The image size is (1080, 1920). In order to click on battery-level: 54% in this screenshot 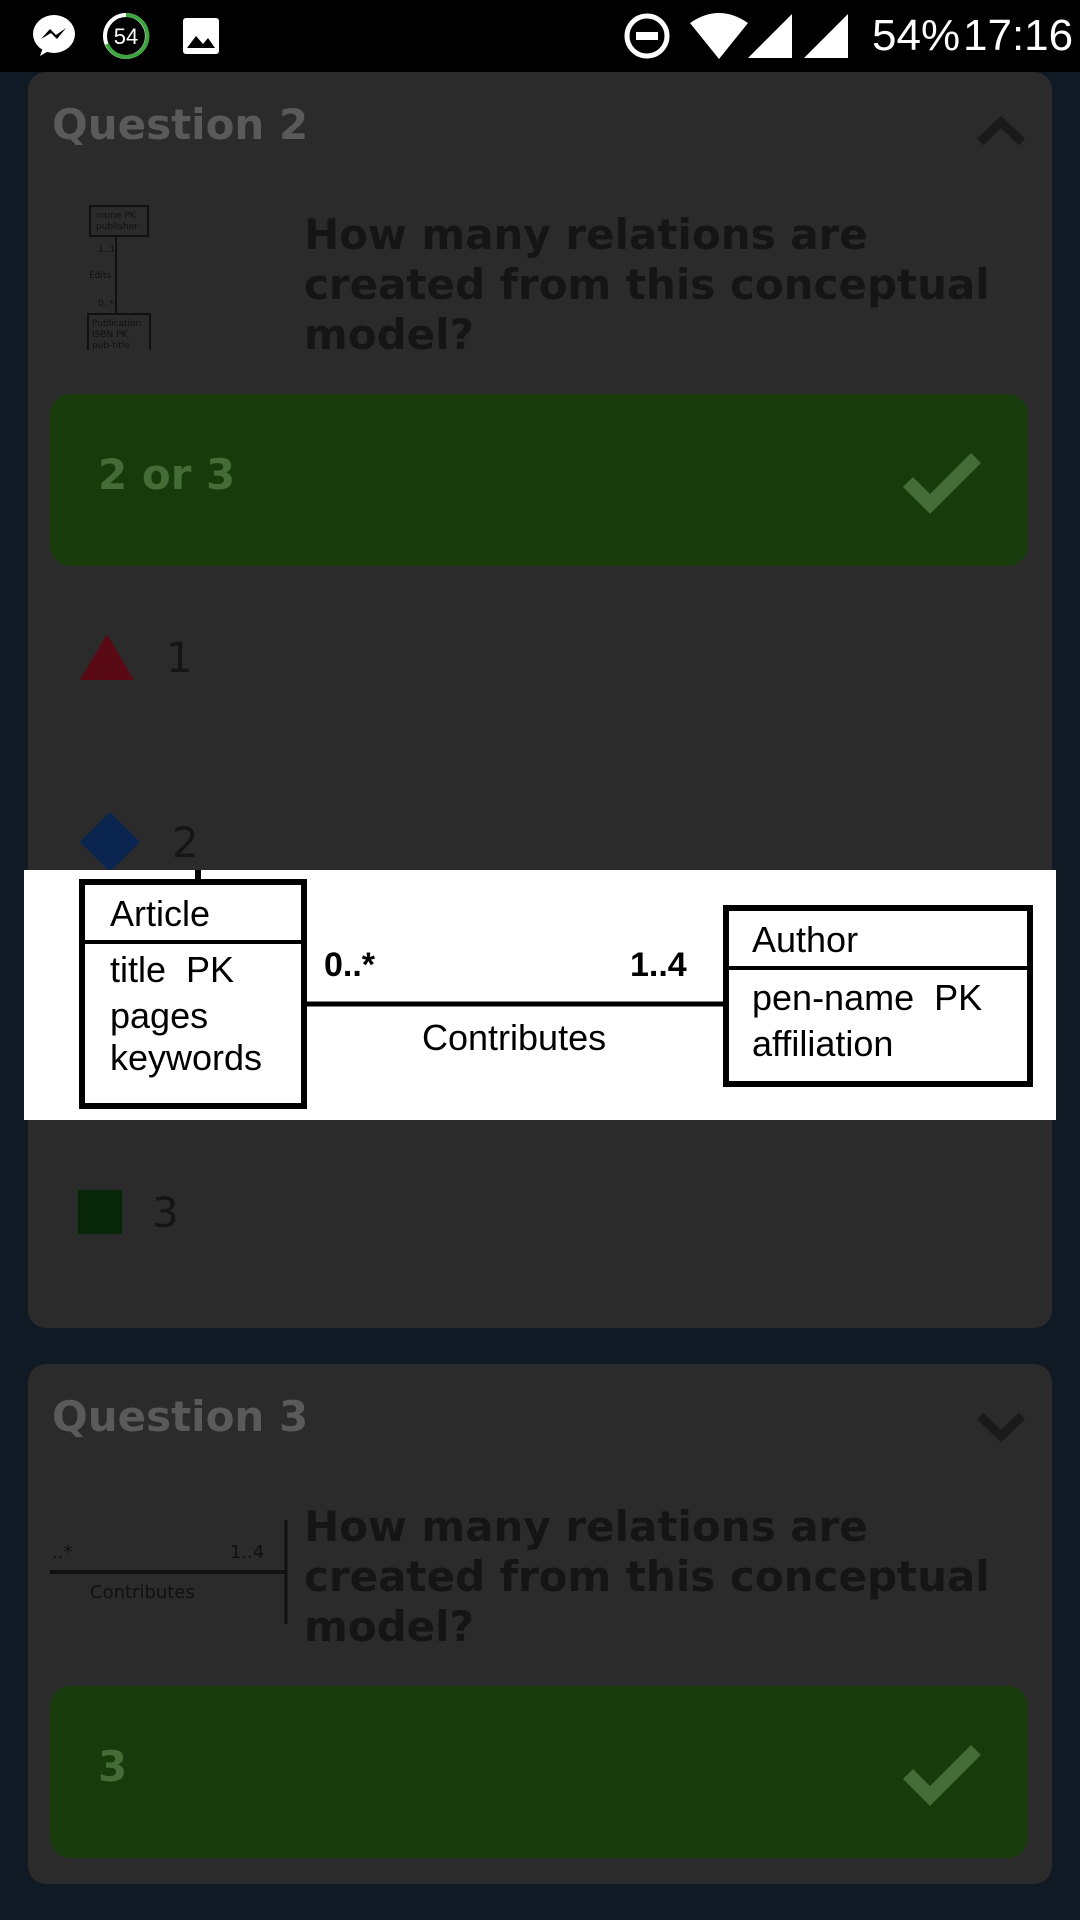, I will do `click(916, 35)`.